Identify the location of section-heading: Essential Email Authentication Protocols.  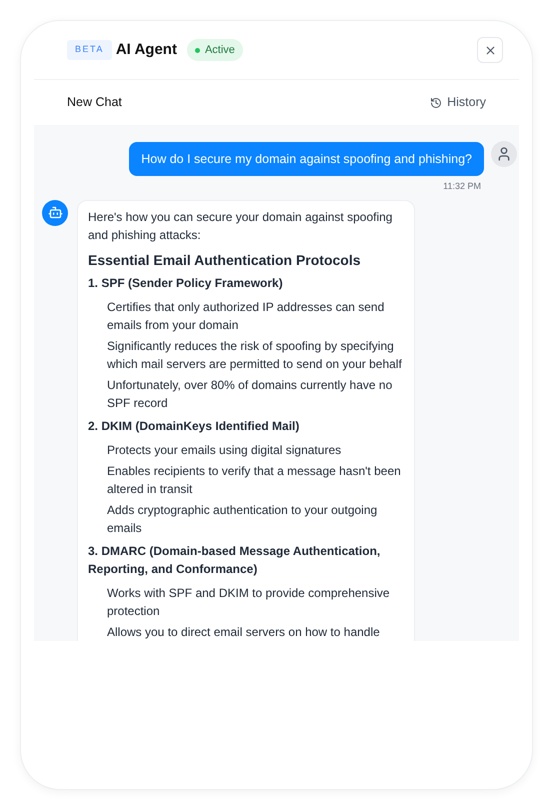
(225, 259).